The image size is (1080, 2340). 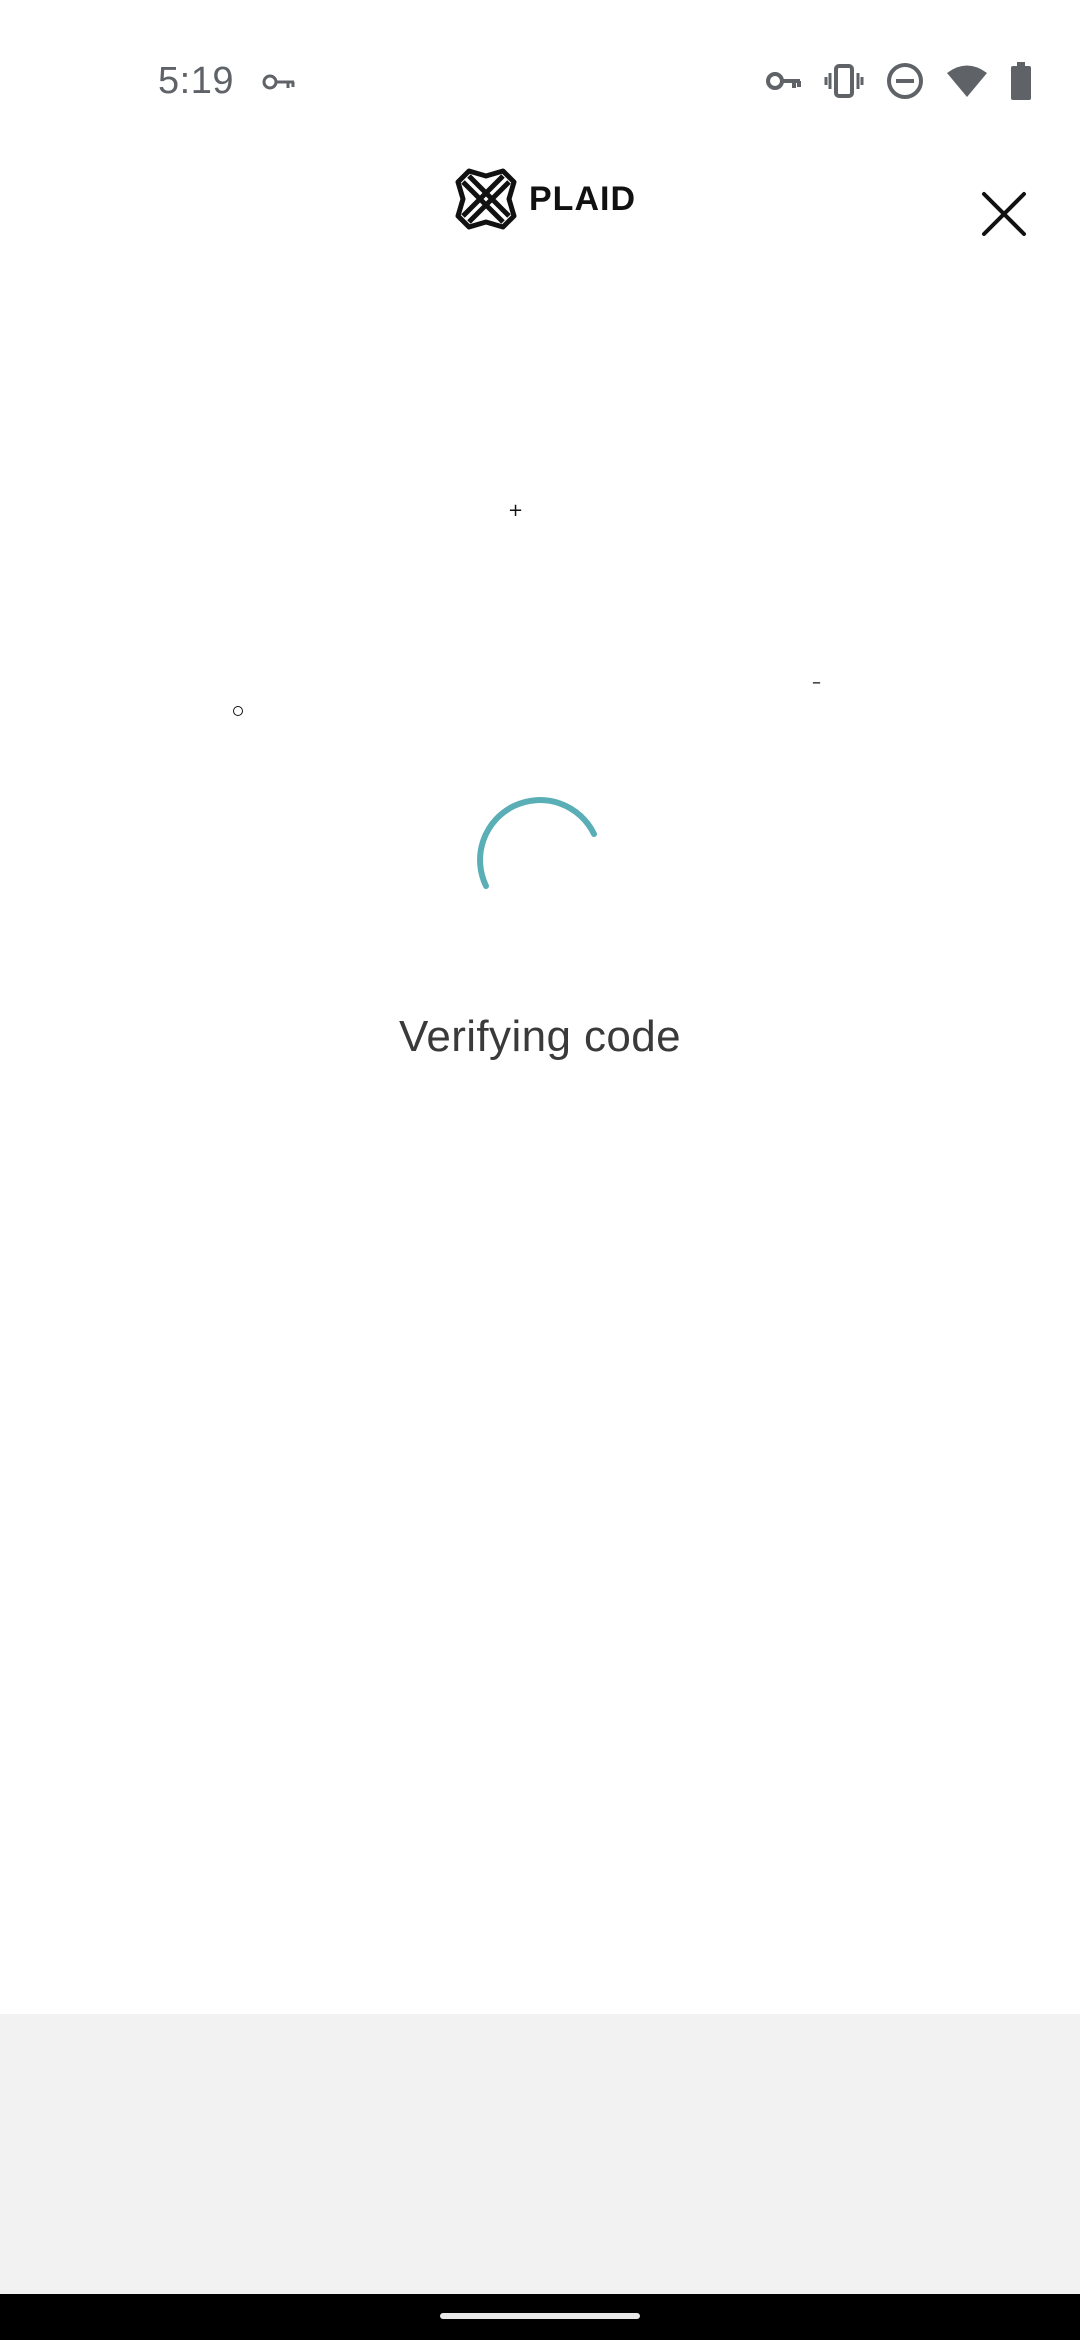 I want to click on close-button, so click(x=1004, y=214).